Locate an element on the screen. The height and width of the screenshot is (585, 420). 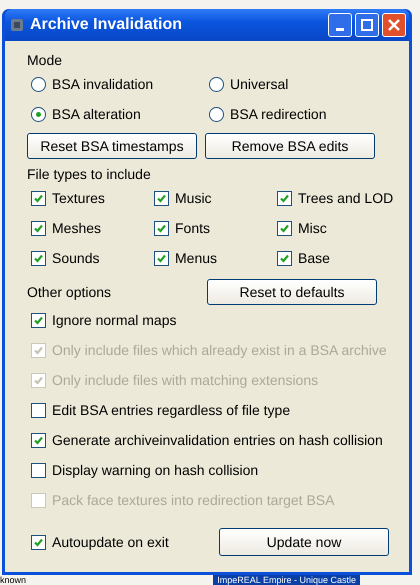
minimize-button is located at coordinates (340, 25).